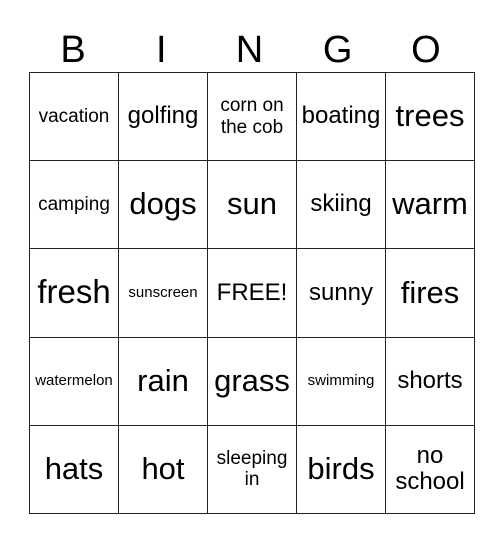  Describe the element at coordinates (341, 293) in the screenshot. I see `bingo-cell-g-3: sunny` at that location.